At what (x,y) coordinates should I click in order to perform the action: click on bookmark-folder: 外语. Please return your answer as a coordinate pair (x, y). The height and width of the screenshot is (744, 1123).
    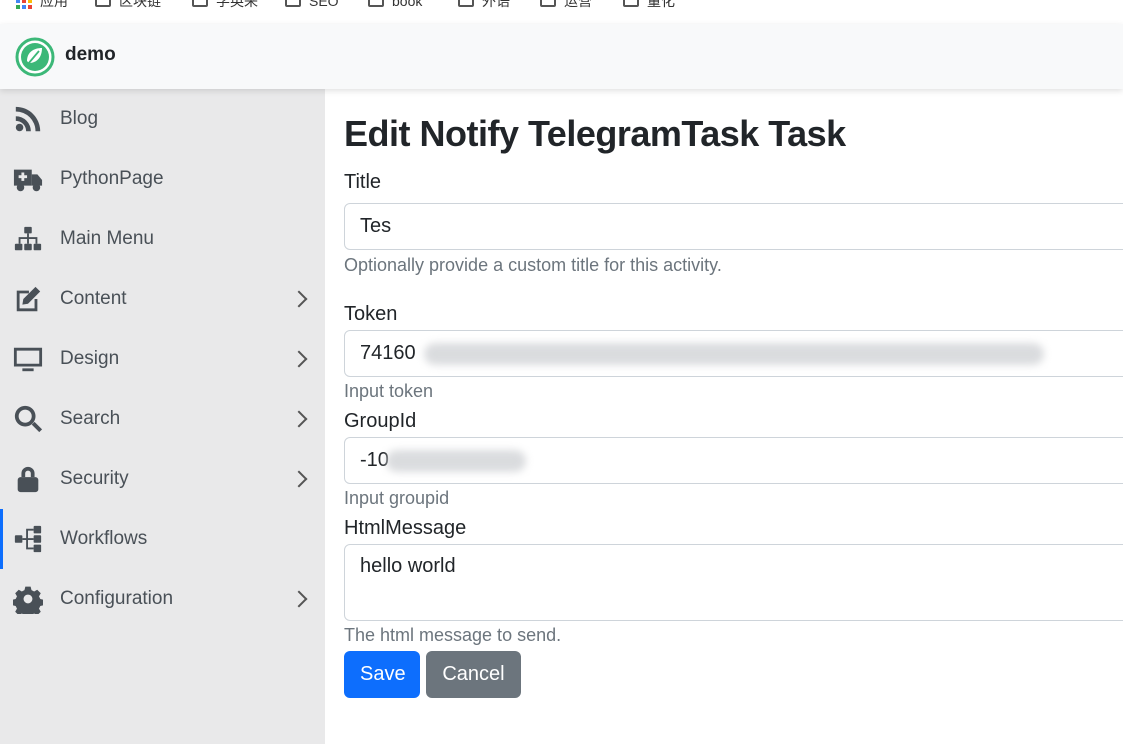
    Looking at the image, I should click on (484, 5).